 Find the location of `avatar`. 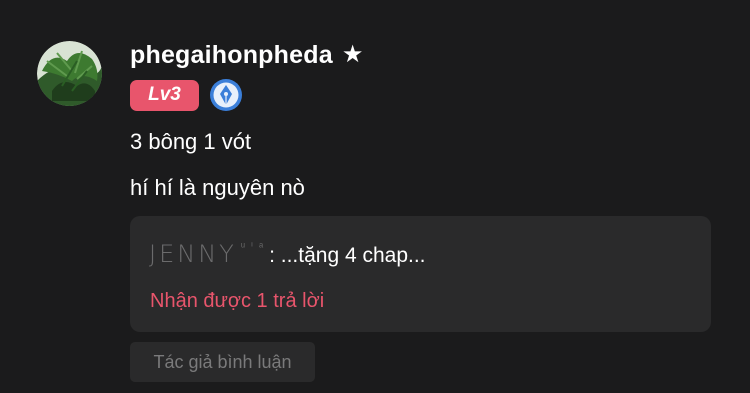

avatar is located at coordinates (69, 73).